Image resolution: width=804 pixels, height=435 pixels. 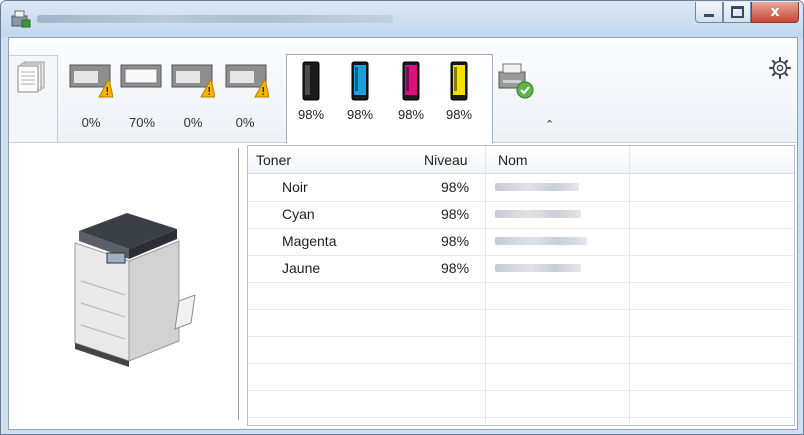 What do you see at coordinates (446, 160) in the screenshot?
I see `column-header-level: Niveau` at bounding box center [446, 160].